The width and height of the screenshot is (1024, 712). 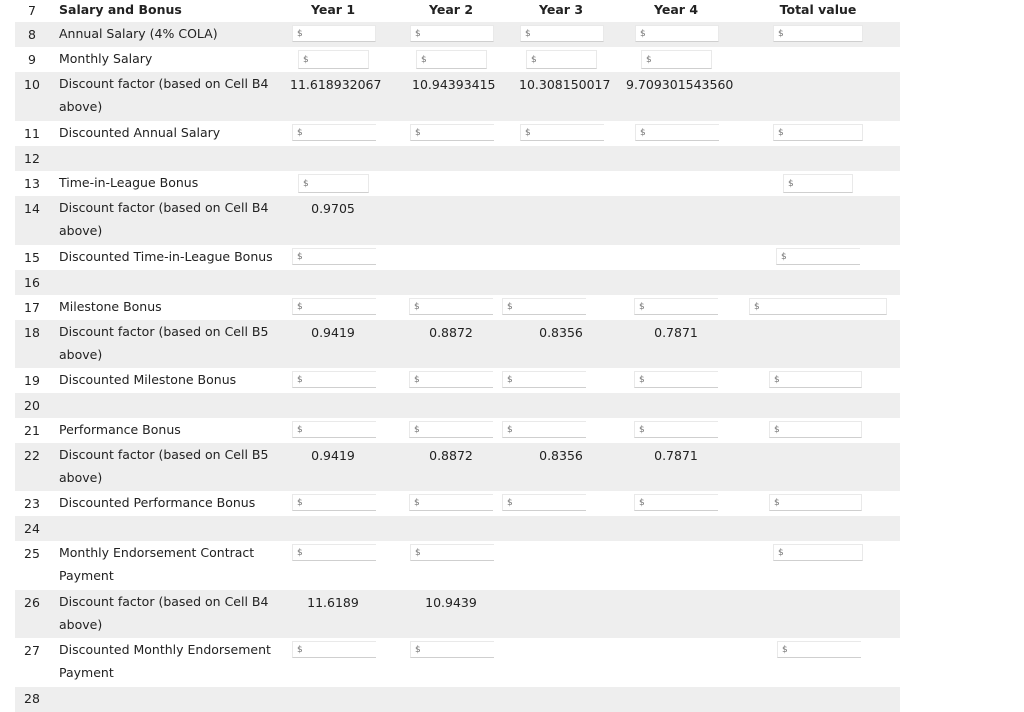 I want to click on discounted-performance-year-2-input, so click(x=451, y=502).